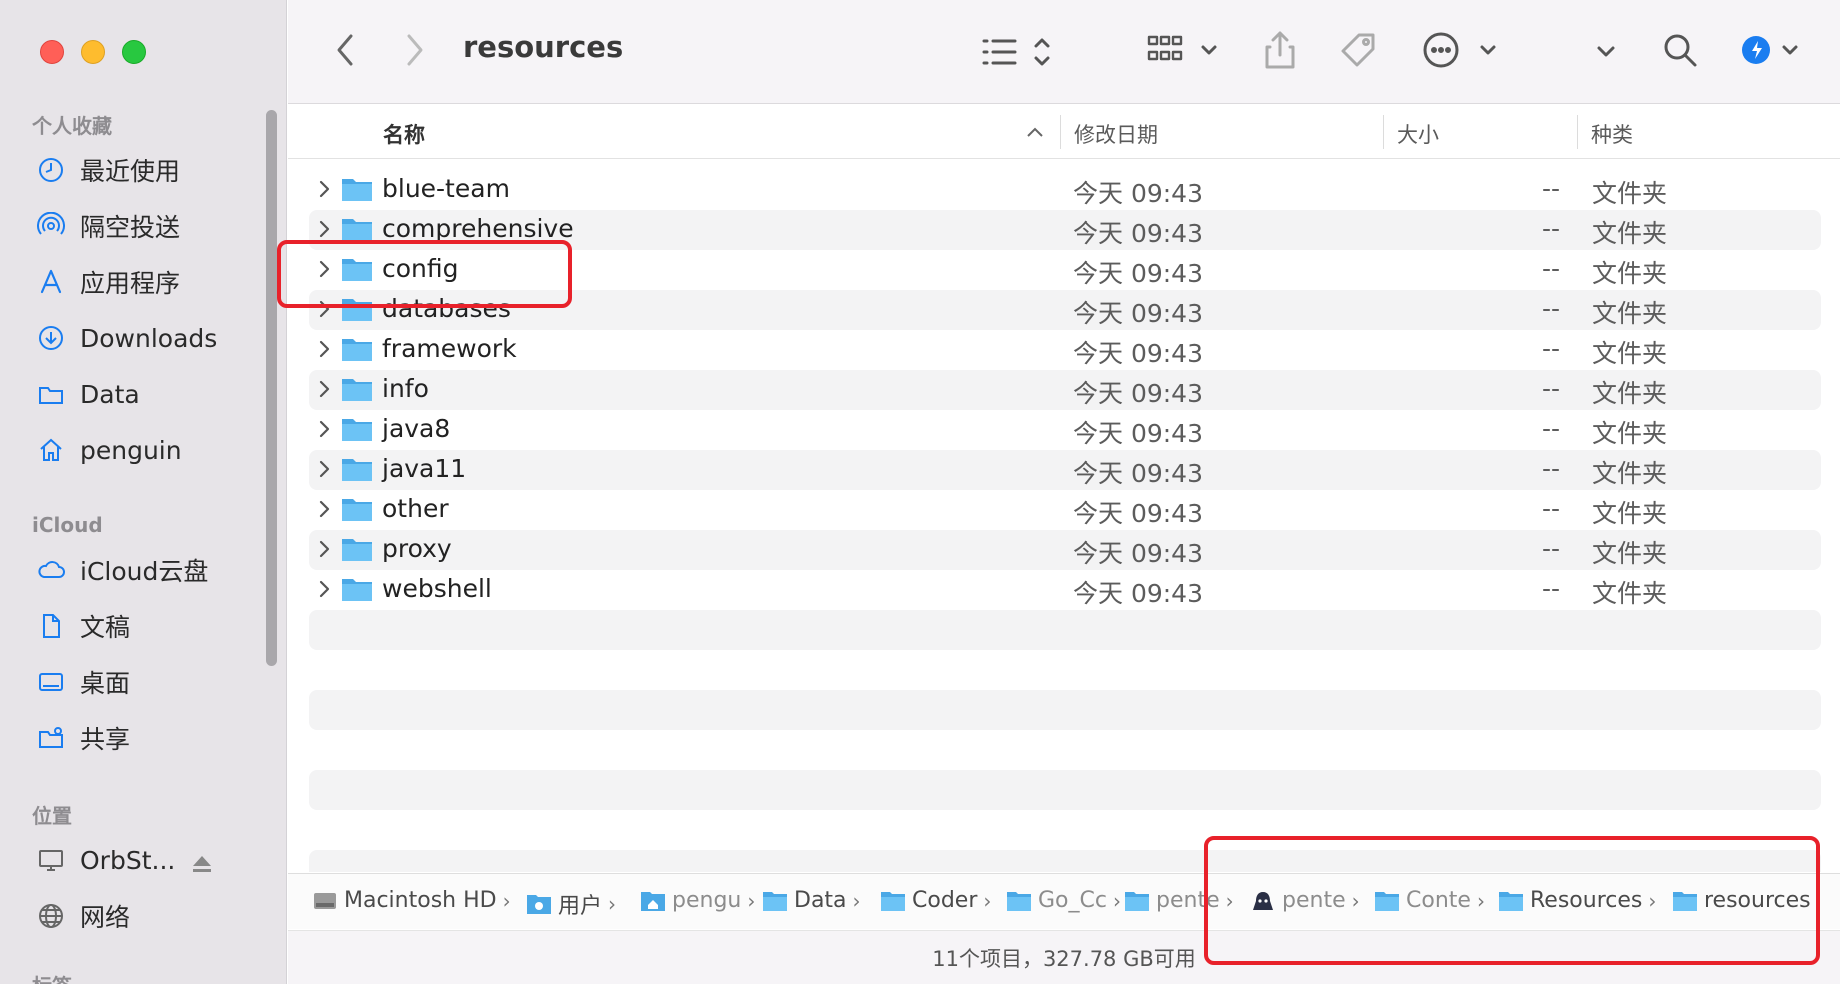  What do you see at coordinates (93, 52) in the screenshot?
I see `minimize-window-button` at bounding box center [93, 52].